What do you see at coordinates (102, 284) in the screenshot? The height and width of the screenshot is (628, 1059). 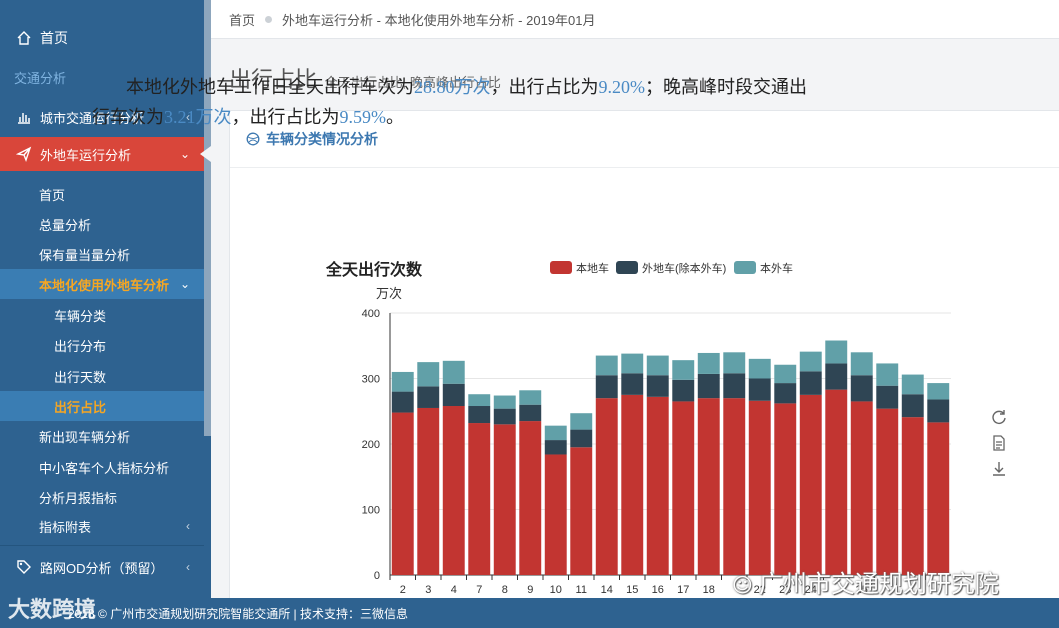 I see `sidebar-subitem-localized: 本地化使用外地车分析 ⌄` at bounding box center [102, 284].